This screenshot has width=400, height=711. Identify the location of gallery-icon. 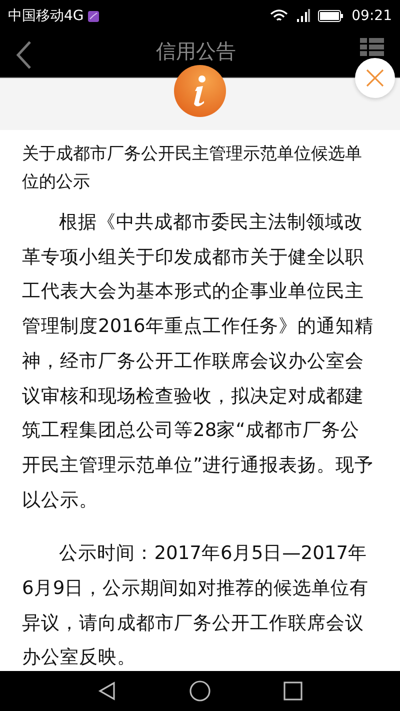
(93, 16).